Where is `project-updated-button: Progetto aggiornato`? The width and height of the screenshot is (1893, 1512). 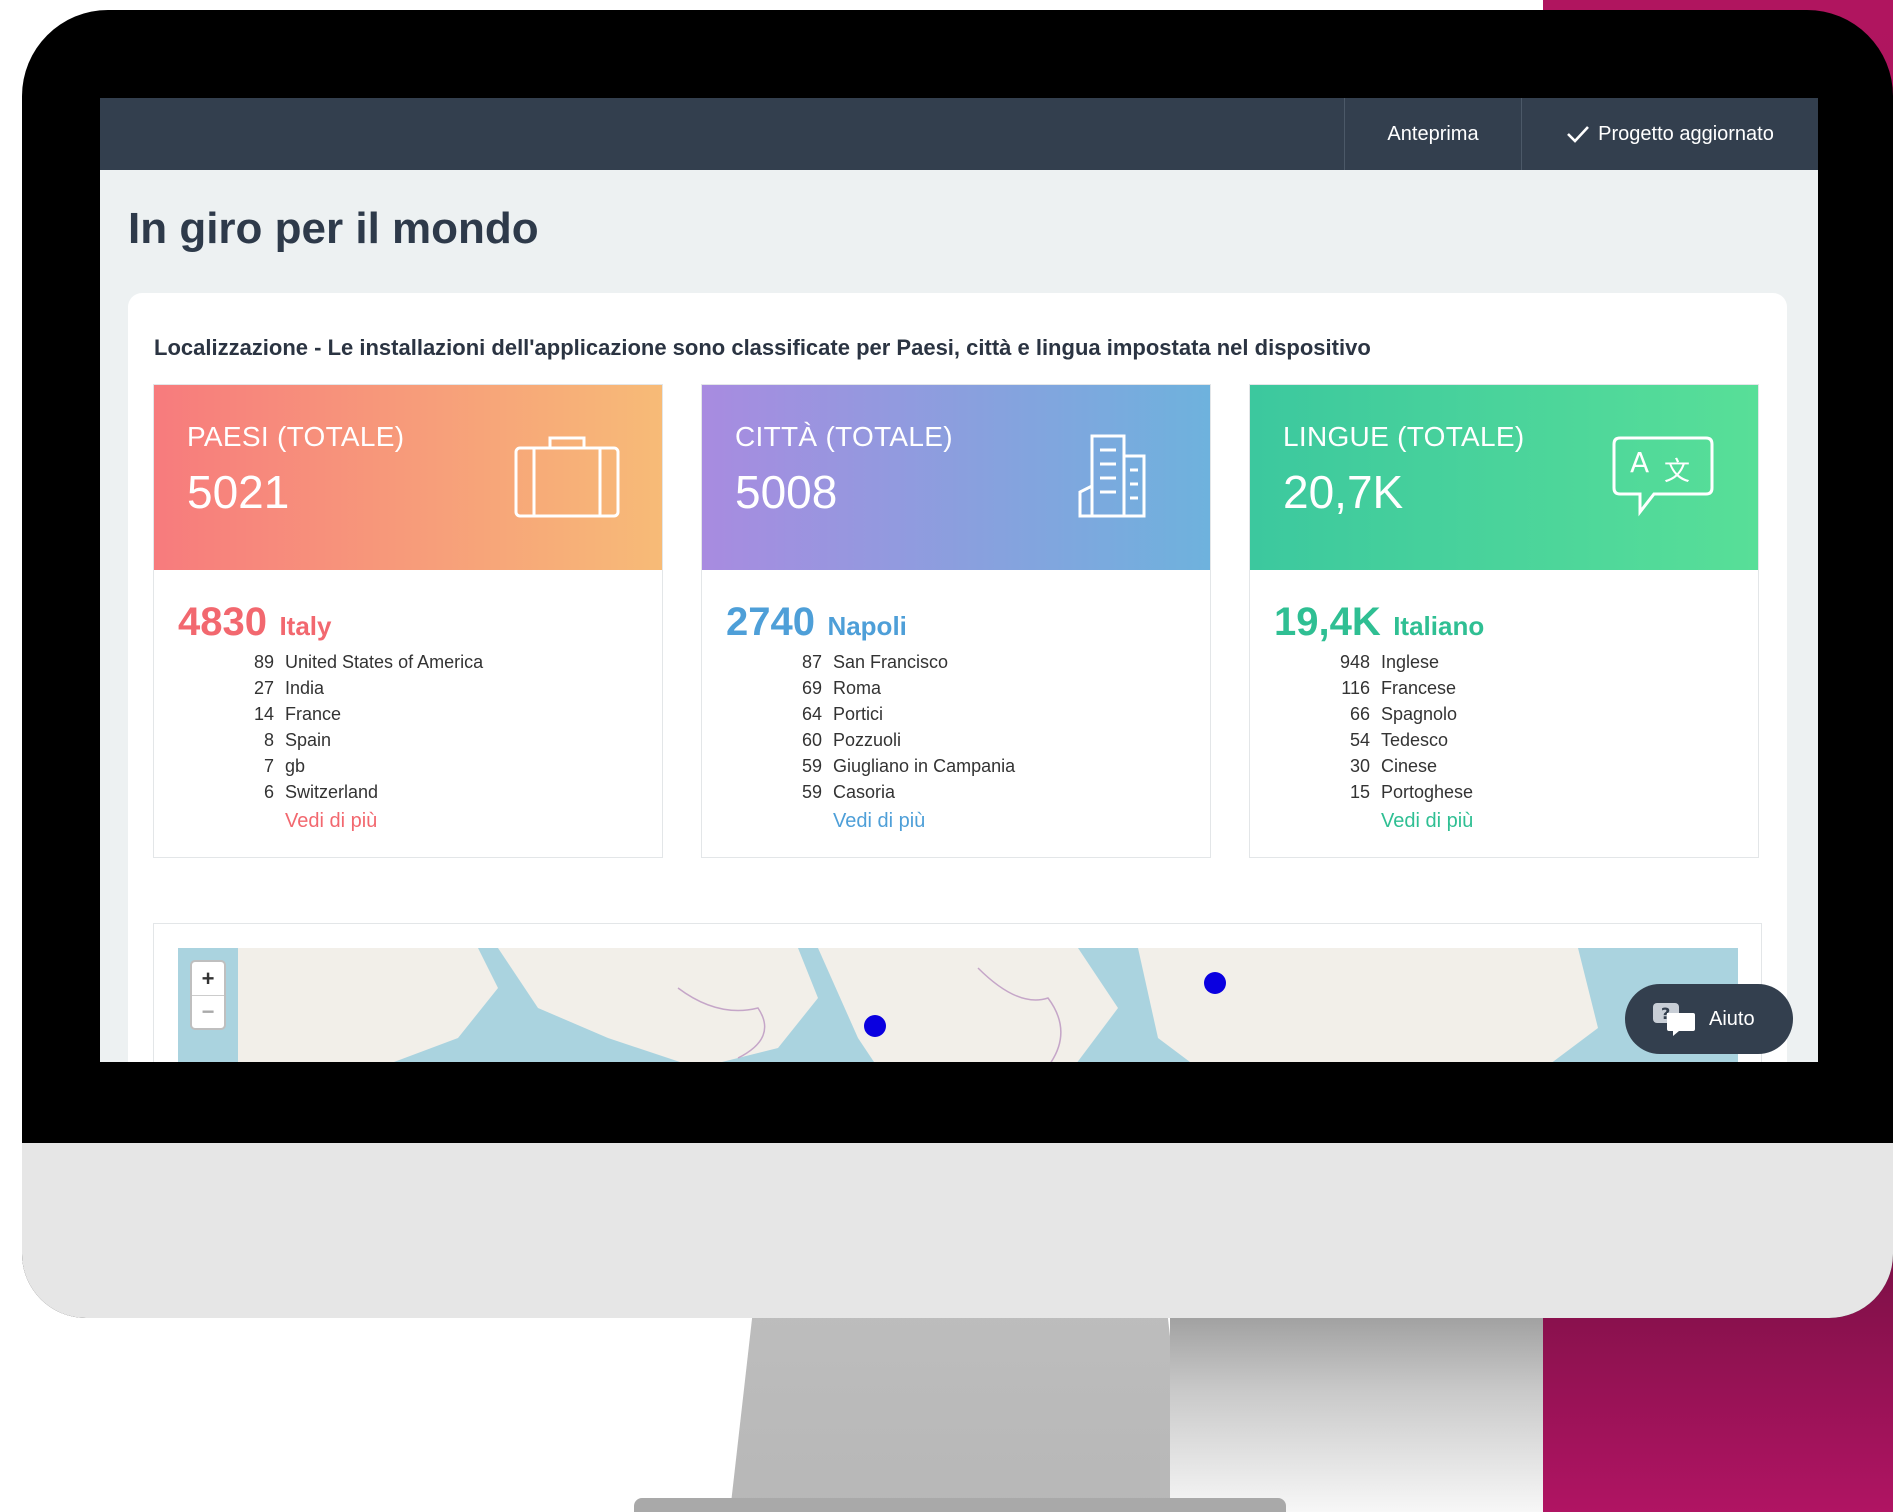 project-updated-button: Progetto aggiornato is located at coordinates (1669, 134).